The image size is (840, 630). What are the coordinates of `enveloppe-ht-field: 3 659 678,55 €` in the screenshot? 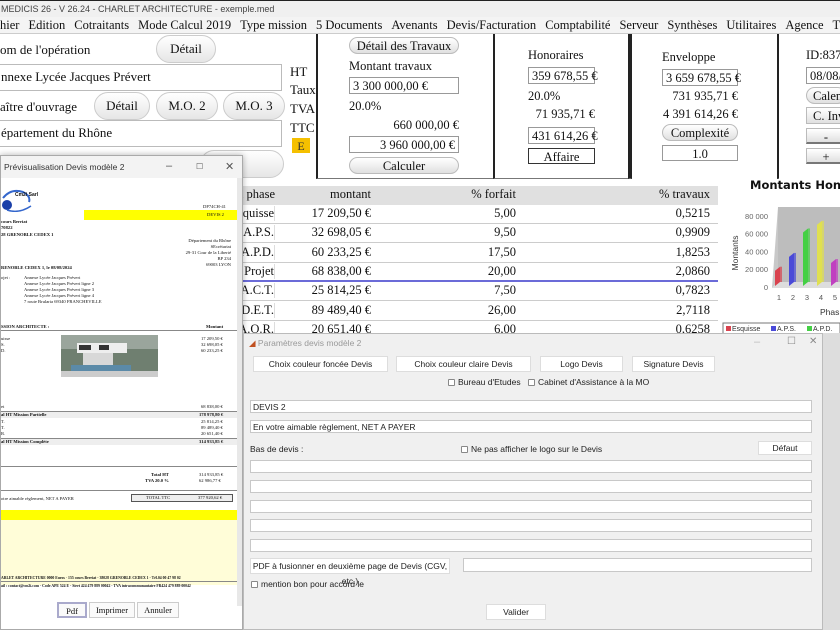 It's located at (701, 77).